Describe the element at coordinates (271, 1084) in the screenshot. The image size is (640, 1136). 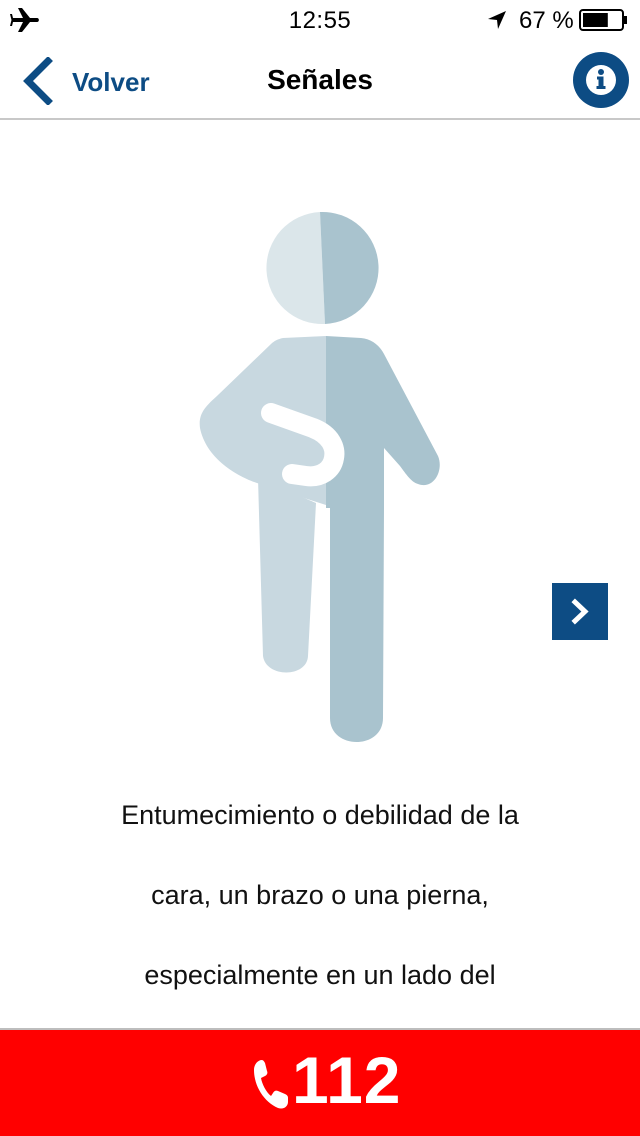
I see `phone-icon` at that location.